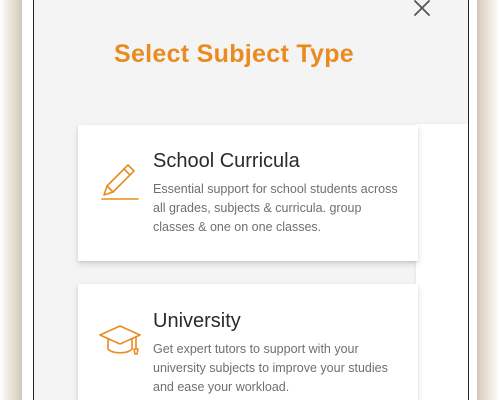  Describe the element at coordinates (488, 200) in the screenshot. I see `phone-bezel-right` at that location.